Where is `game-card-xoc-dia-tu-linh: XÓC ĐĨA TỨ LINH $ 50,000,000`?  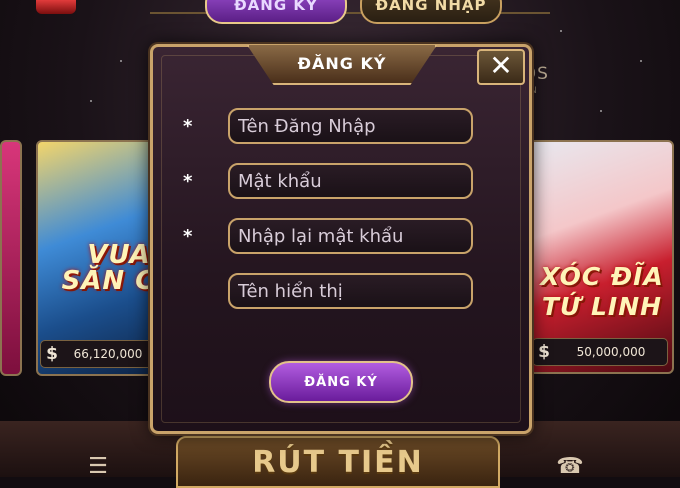 game-card-xoc-dia-tu-linh: XÓC ĐĨA TỨ LINH $ 50,000,000 is located at coordinates (599, 257).